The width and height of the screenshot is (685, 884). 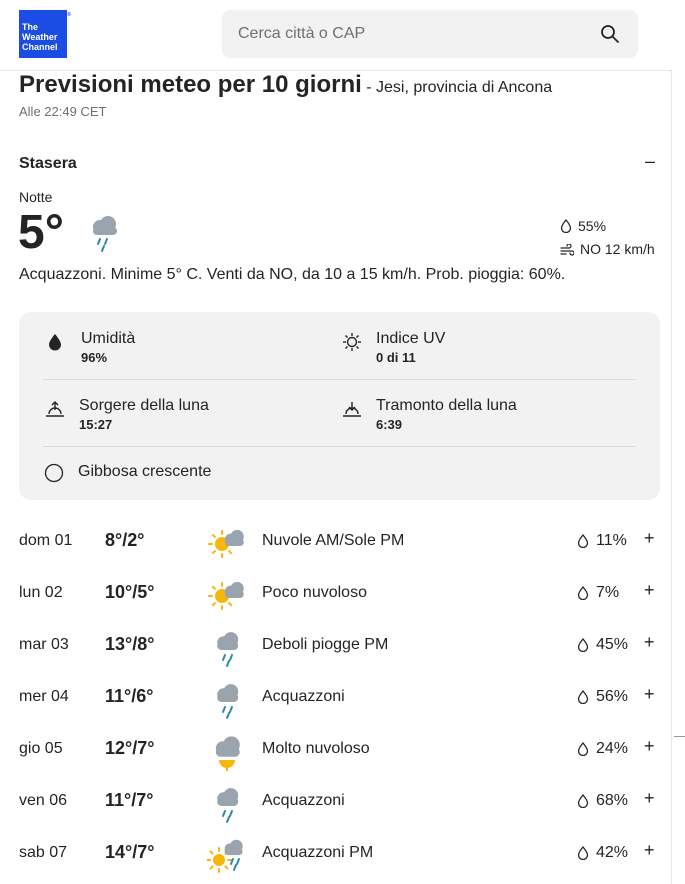 I want to click on day-temp-range: 14°/7°, so click(x=130, y=852).